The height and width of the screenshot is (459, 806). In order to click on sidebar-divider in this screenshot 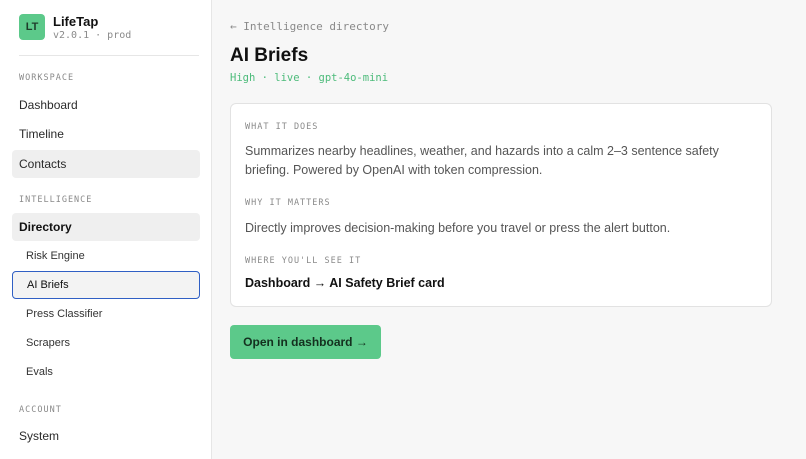, I will do `click(109, 55)`.